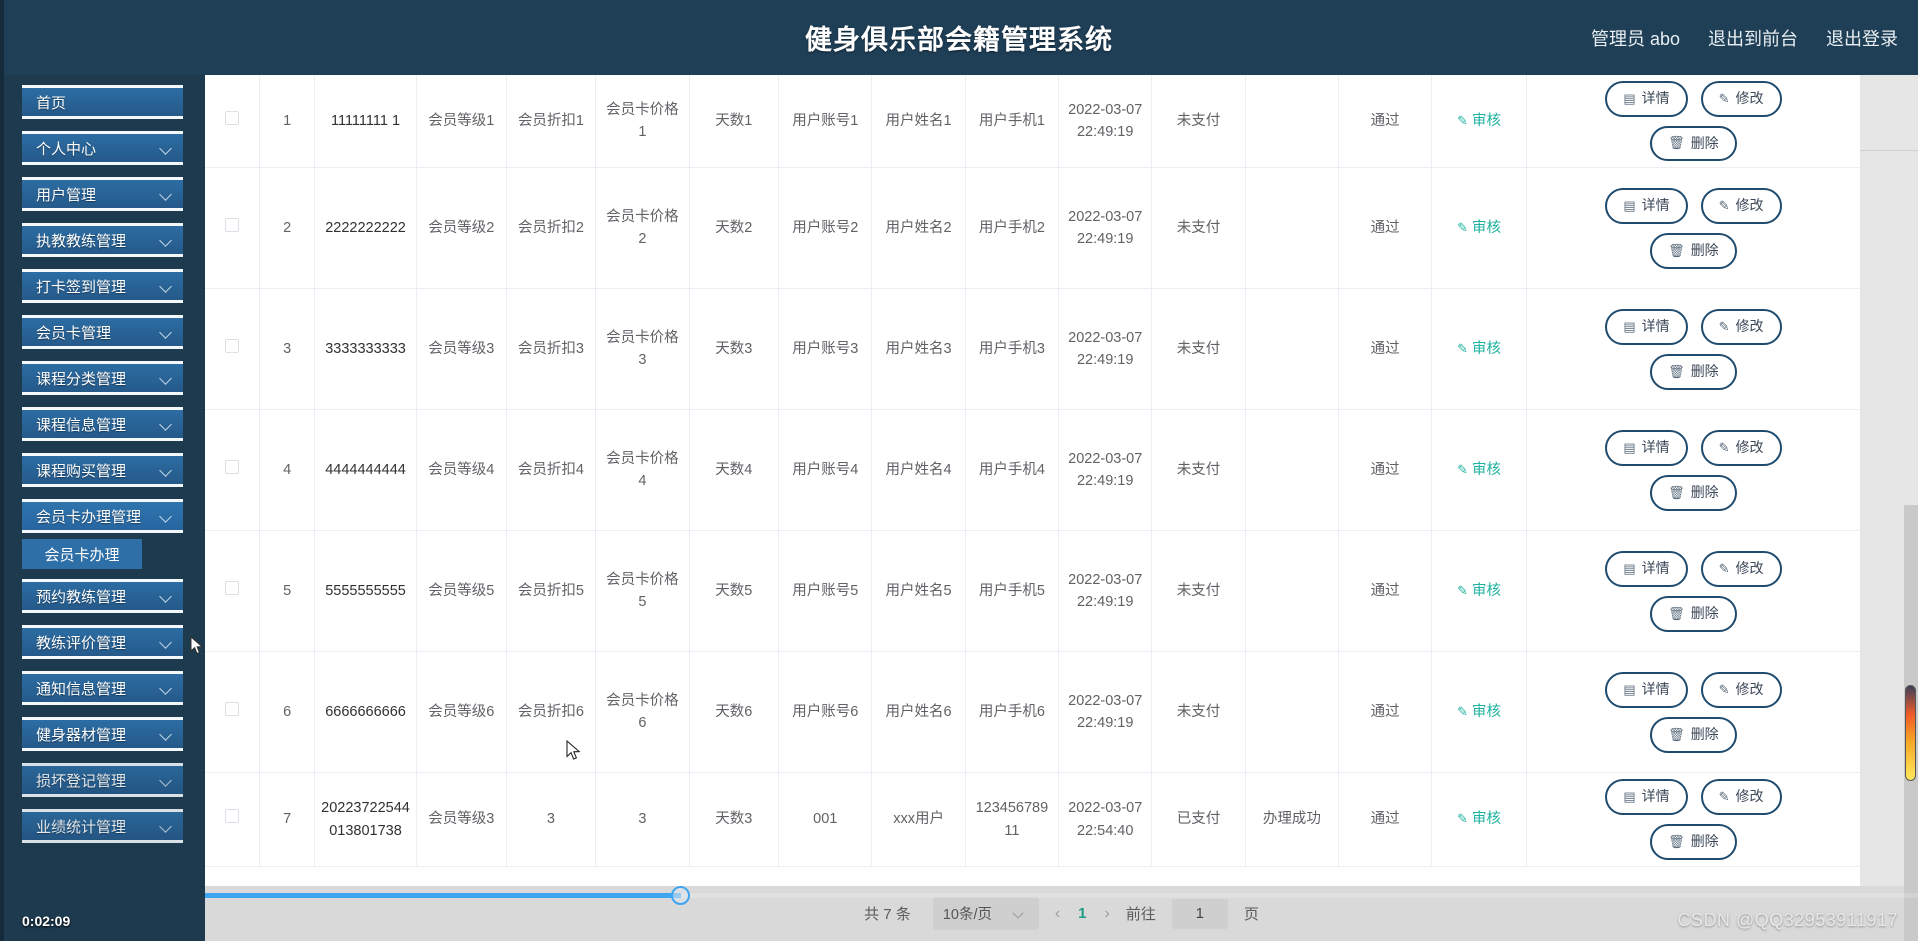  What do you see at coordinates (81, 781) in the screenshot?
I see `sidebar-item-label: 损坏登记管理` at bounding box center [81, 781].